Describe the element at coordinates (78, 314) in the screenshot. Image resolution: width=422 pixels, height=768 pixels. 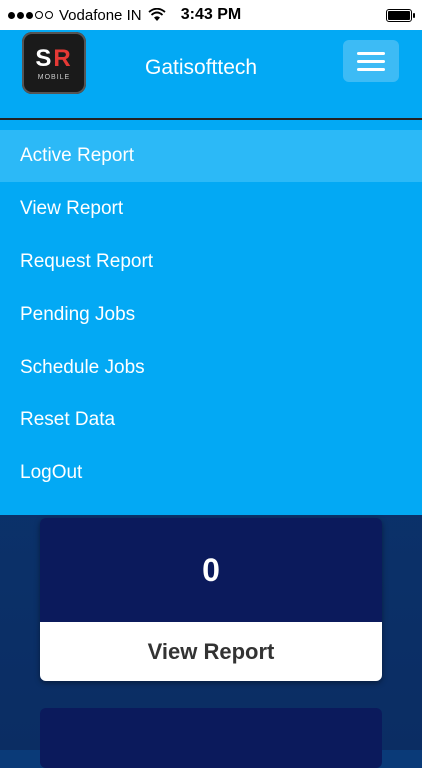
I see `menu-item-label: Pending Jobs` at that location.